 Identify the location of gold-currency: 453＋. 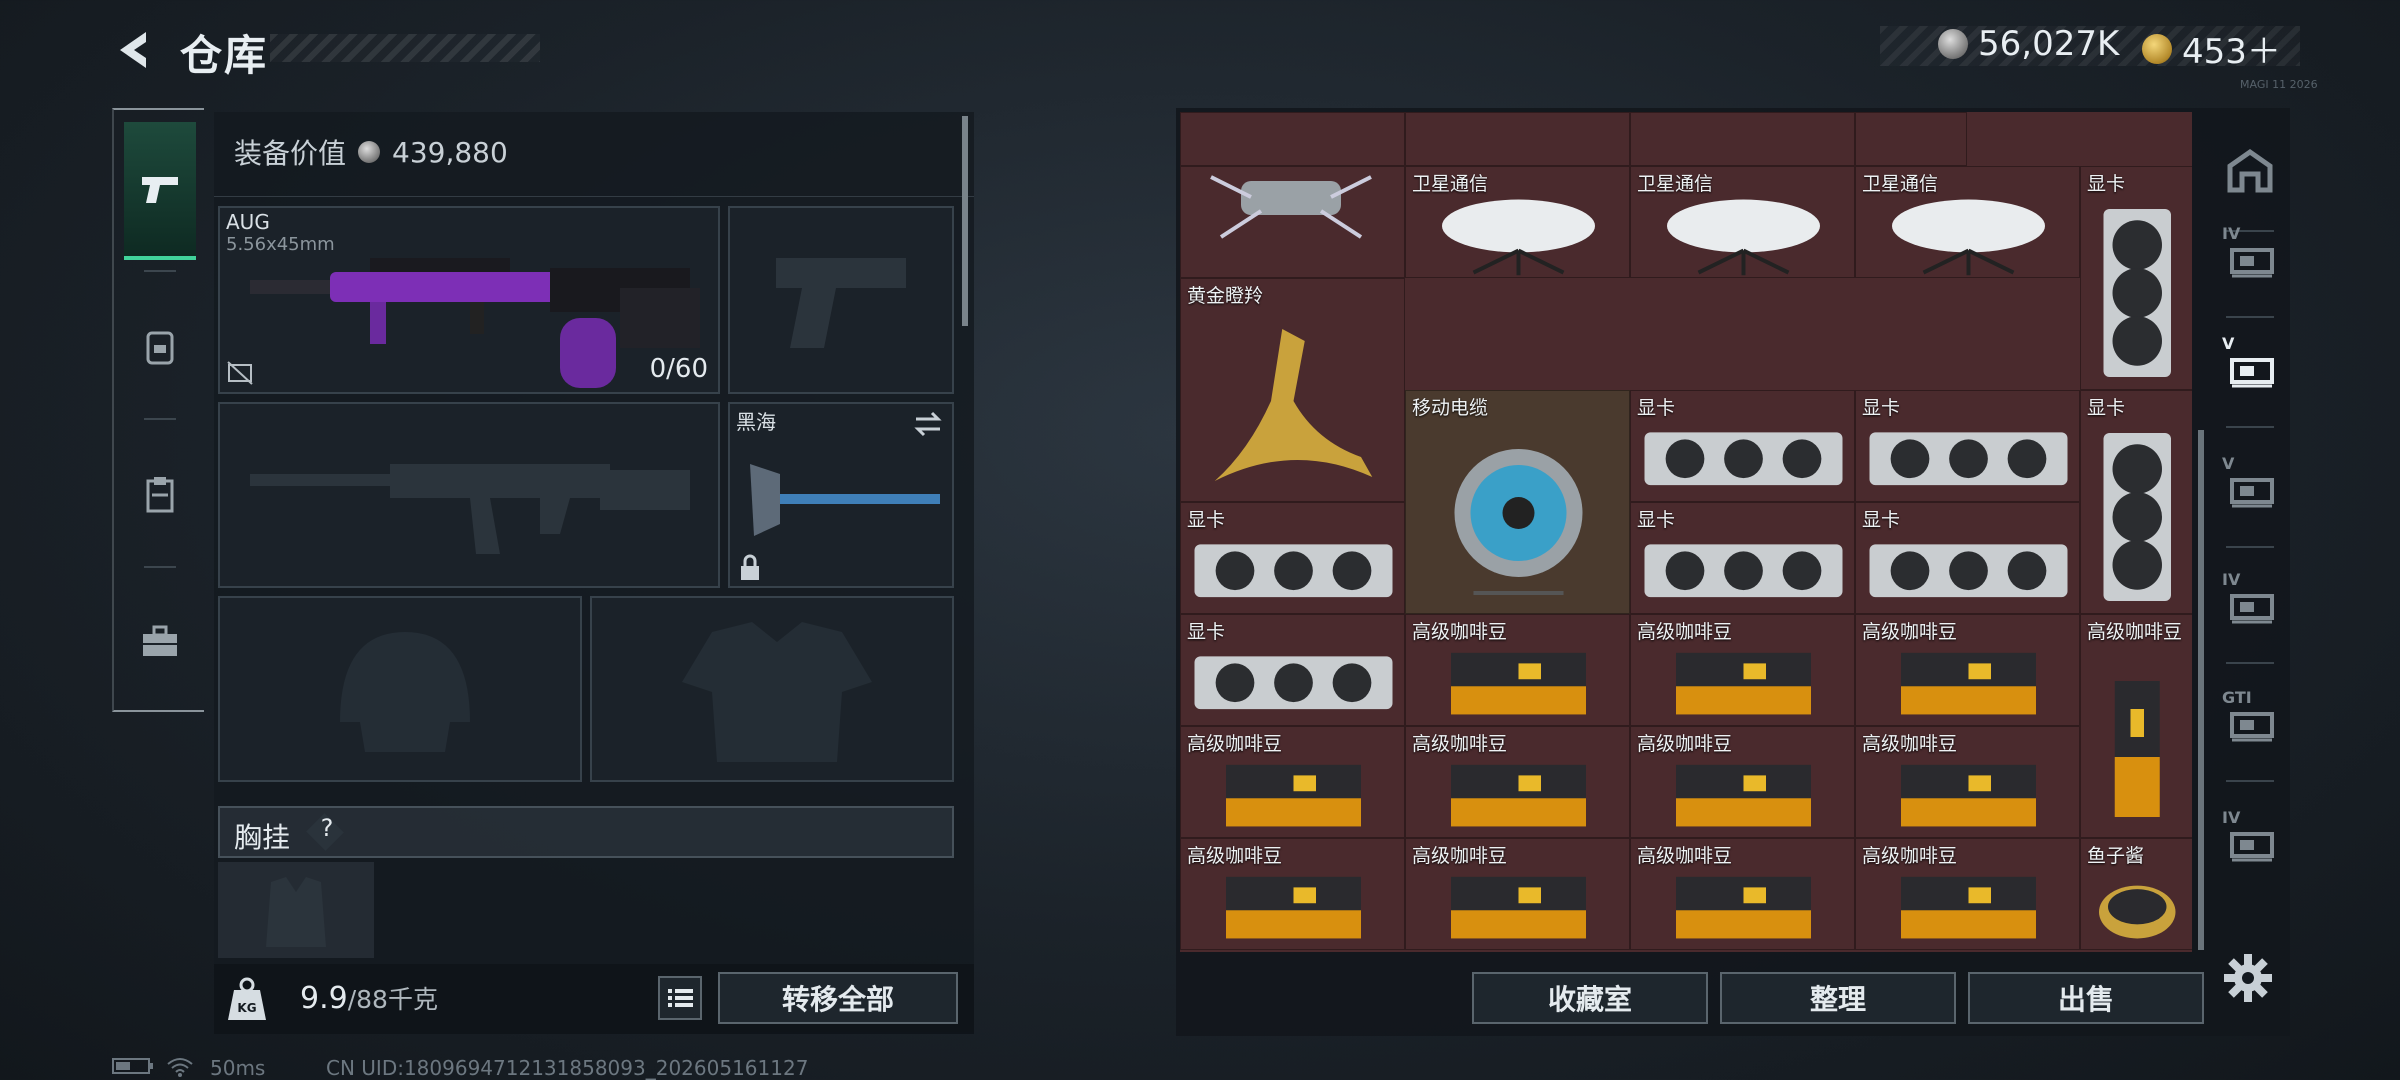
(2211, 48).